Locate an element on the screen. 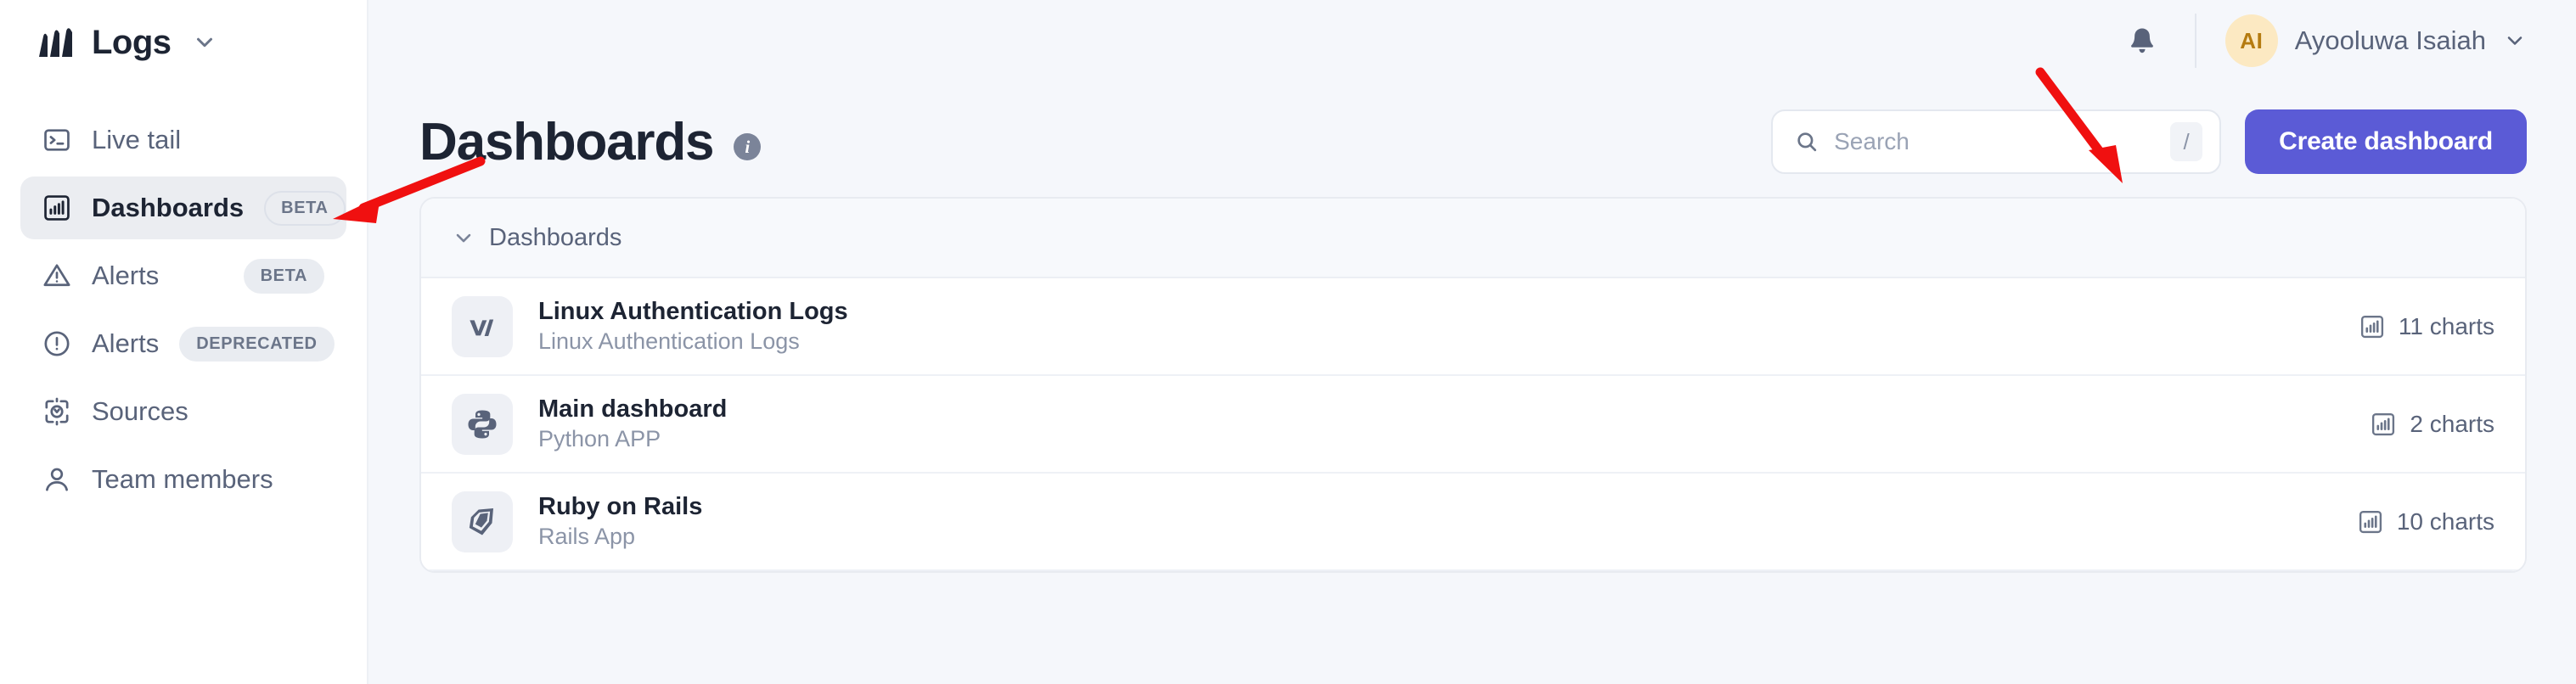  search-shortcut-badge: / is located at coordinates (2186, 141).